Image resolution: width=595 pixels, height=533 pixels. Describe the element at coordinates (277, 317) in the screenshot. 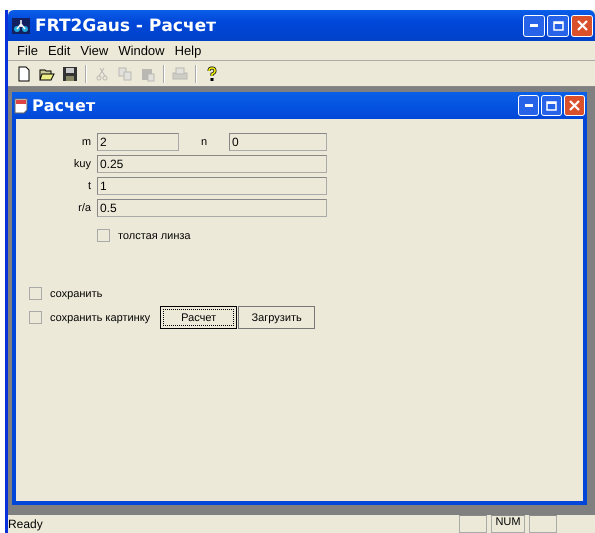

I see `push-button: Загрузить` at that location.